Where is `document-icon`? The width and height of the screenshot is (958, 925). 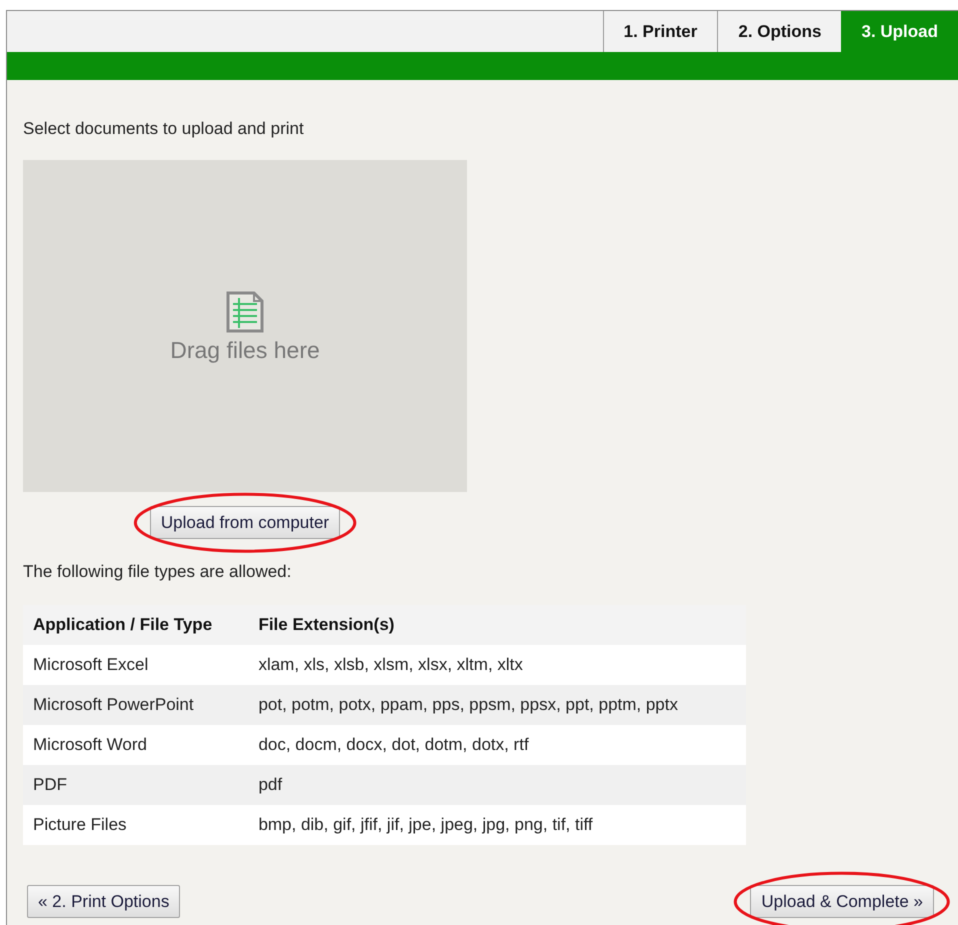 document-icon is located at coordinates (245, 312).